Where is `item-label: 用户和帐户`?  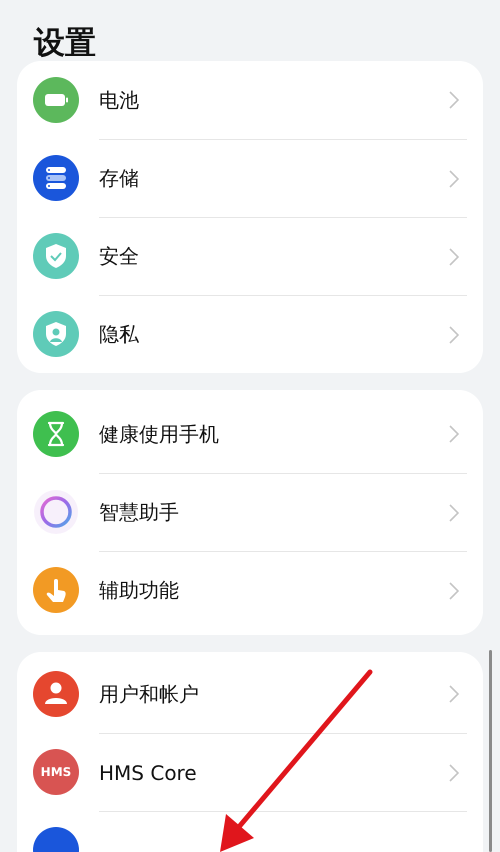
item-label: 用户和帐户 is located at coordinates (149, 694).